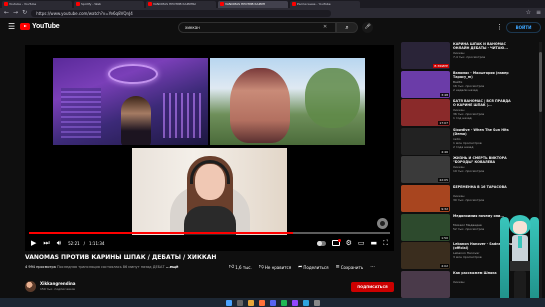  Describe the element at coordinates (425, 256) in the screenshot. I see `video-thumbnail: 4:02` at that location.